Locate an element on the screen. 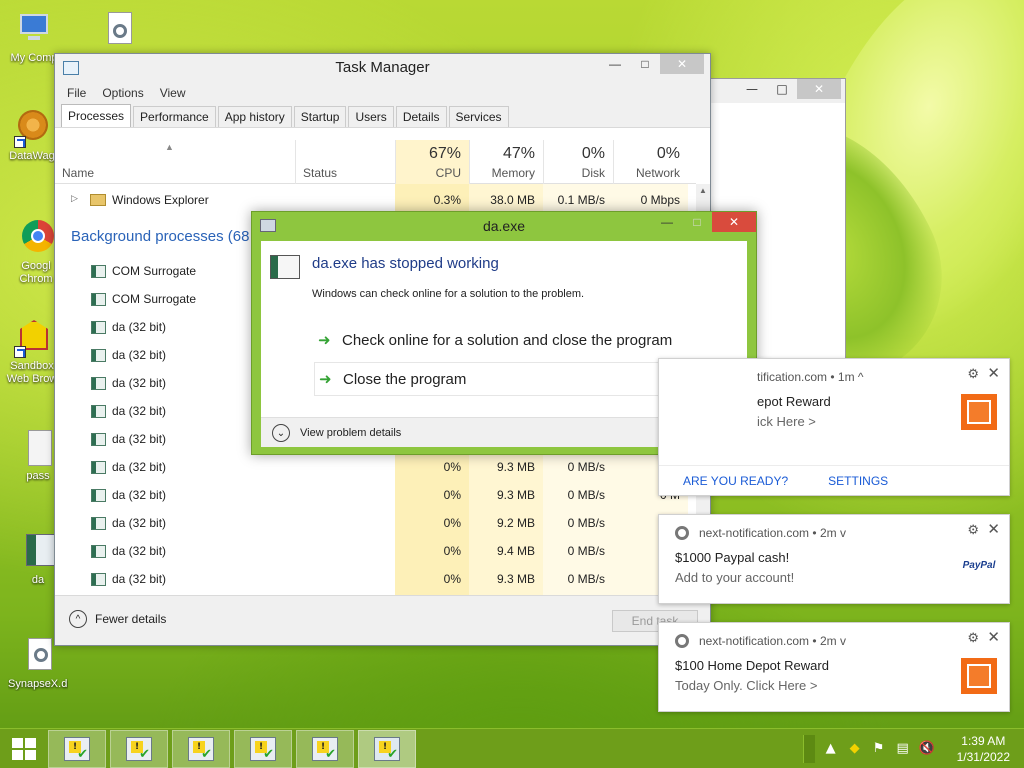  menu-options: Options is located at coordinates (122, 93).